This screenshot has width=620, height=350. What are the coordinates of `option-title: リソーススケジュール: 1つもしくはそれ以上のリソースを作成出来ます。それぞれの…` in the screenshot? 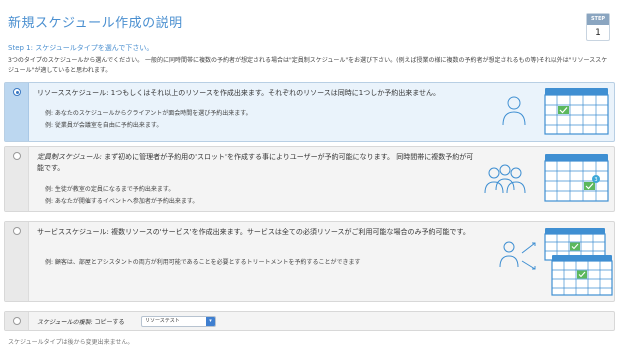 It's located at (239, 93).